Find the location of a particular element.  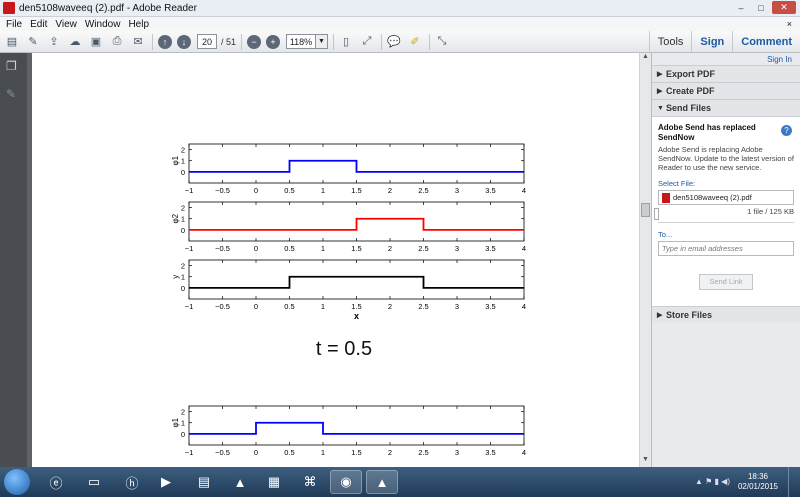

next-page-icon: ↓ is located at coordinates (184, 41).